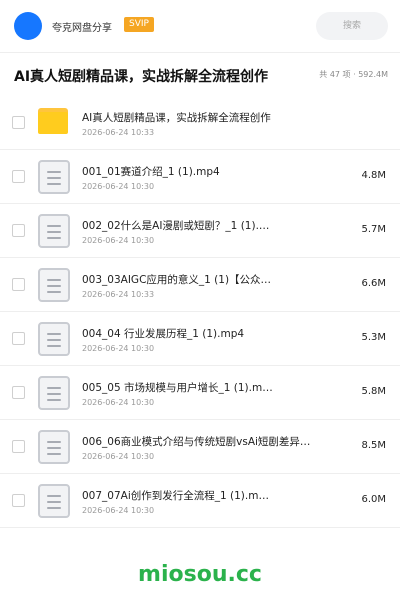  What do you see at coordinates (373, 391) in the screenshot?
I see `file-size: 5.8M` at bounding box center [373, 391].